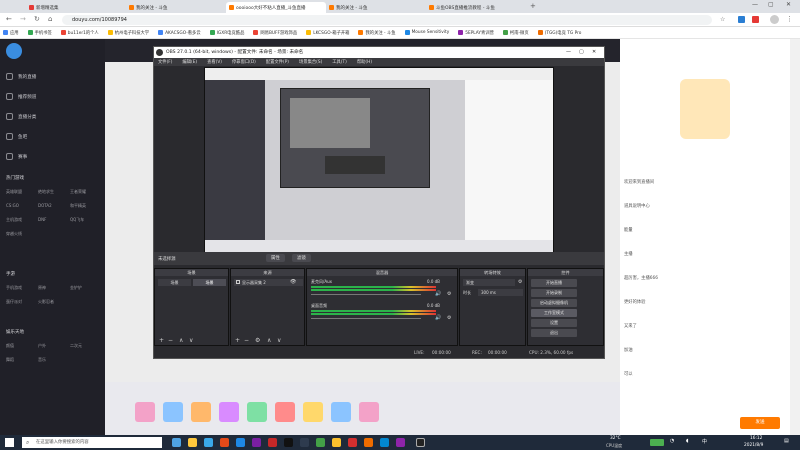 The height and width of the screenshot is (450, 800). Describe the element at coordinates (672, 441) in the screenshot. I see `network-icon: ◔` at that location.